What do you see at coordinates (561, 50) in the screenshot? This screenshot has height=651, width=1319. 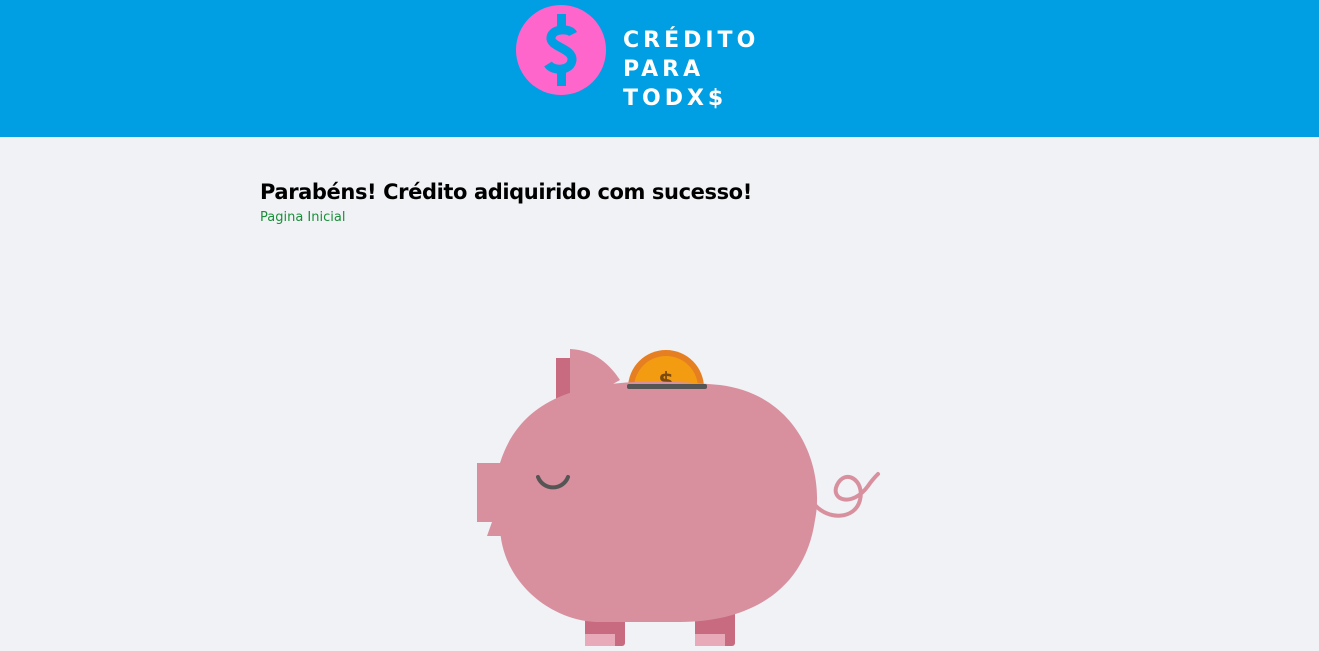 I see `dollar-coin-icon` at bounding box center [561, 50].